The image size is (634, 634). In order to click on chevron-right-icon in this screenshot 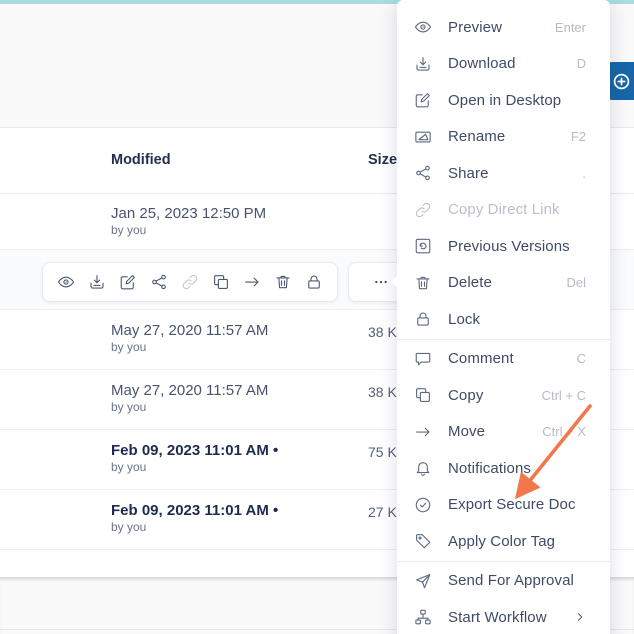, I will do `click(580, 617)`.